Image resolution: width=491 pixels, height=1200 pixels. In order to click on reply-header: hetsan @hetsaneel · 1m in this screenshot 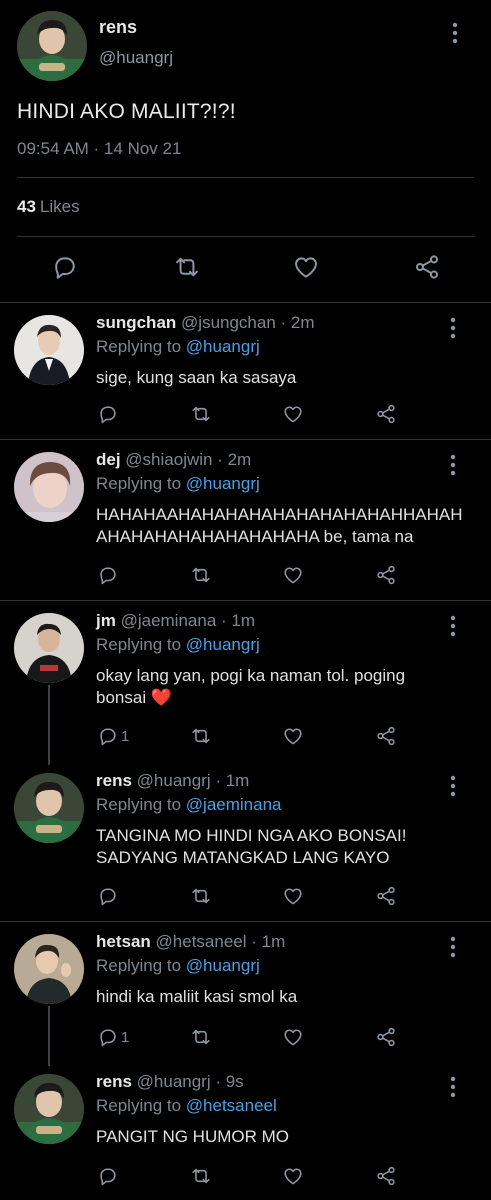, I will do `click(190, 942)`.